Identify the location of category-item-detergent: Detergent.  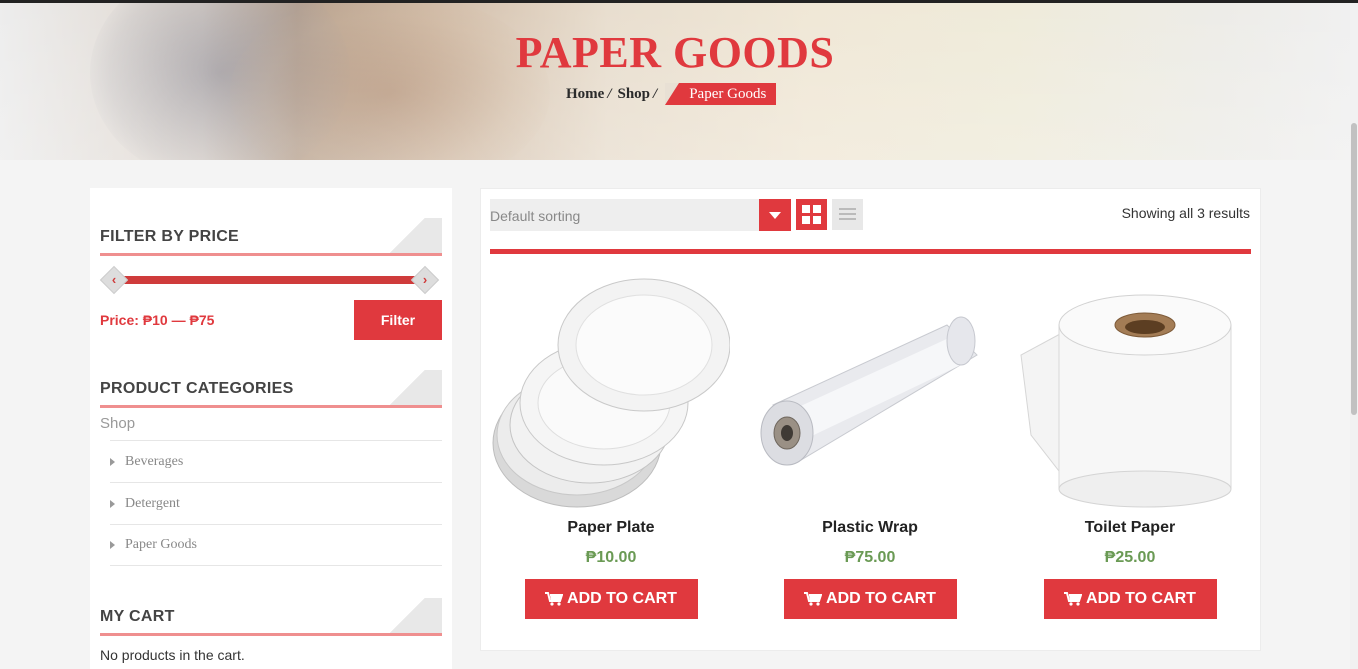
(276, 503).